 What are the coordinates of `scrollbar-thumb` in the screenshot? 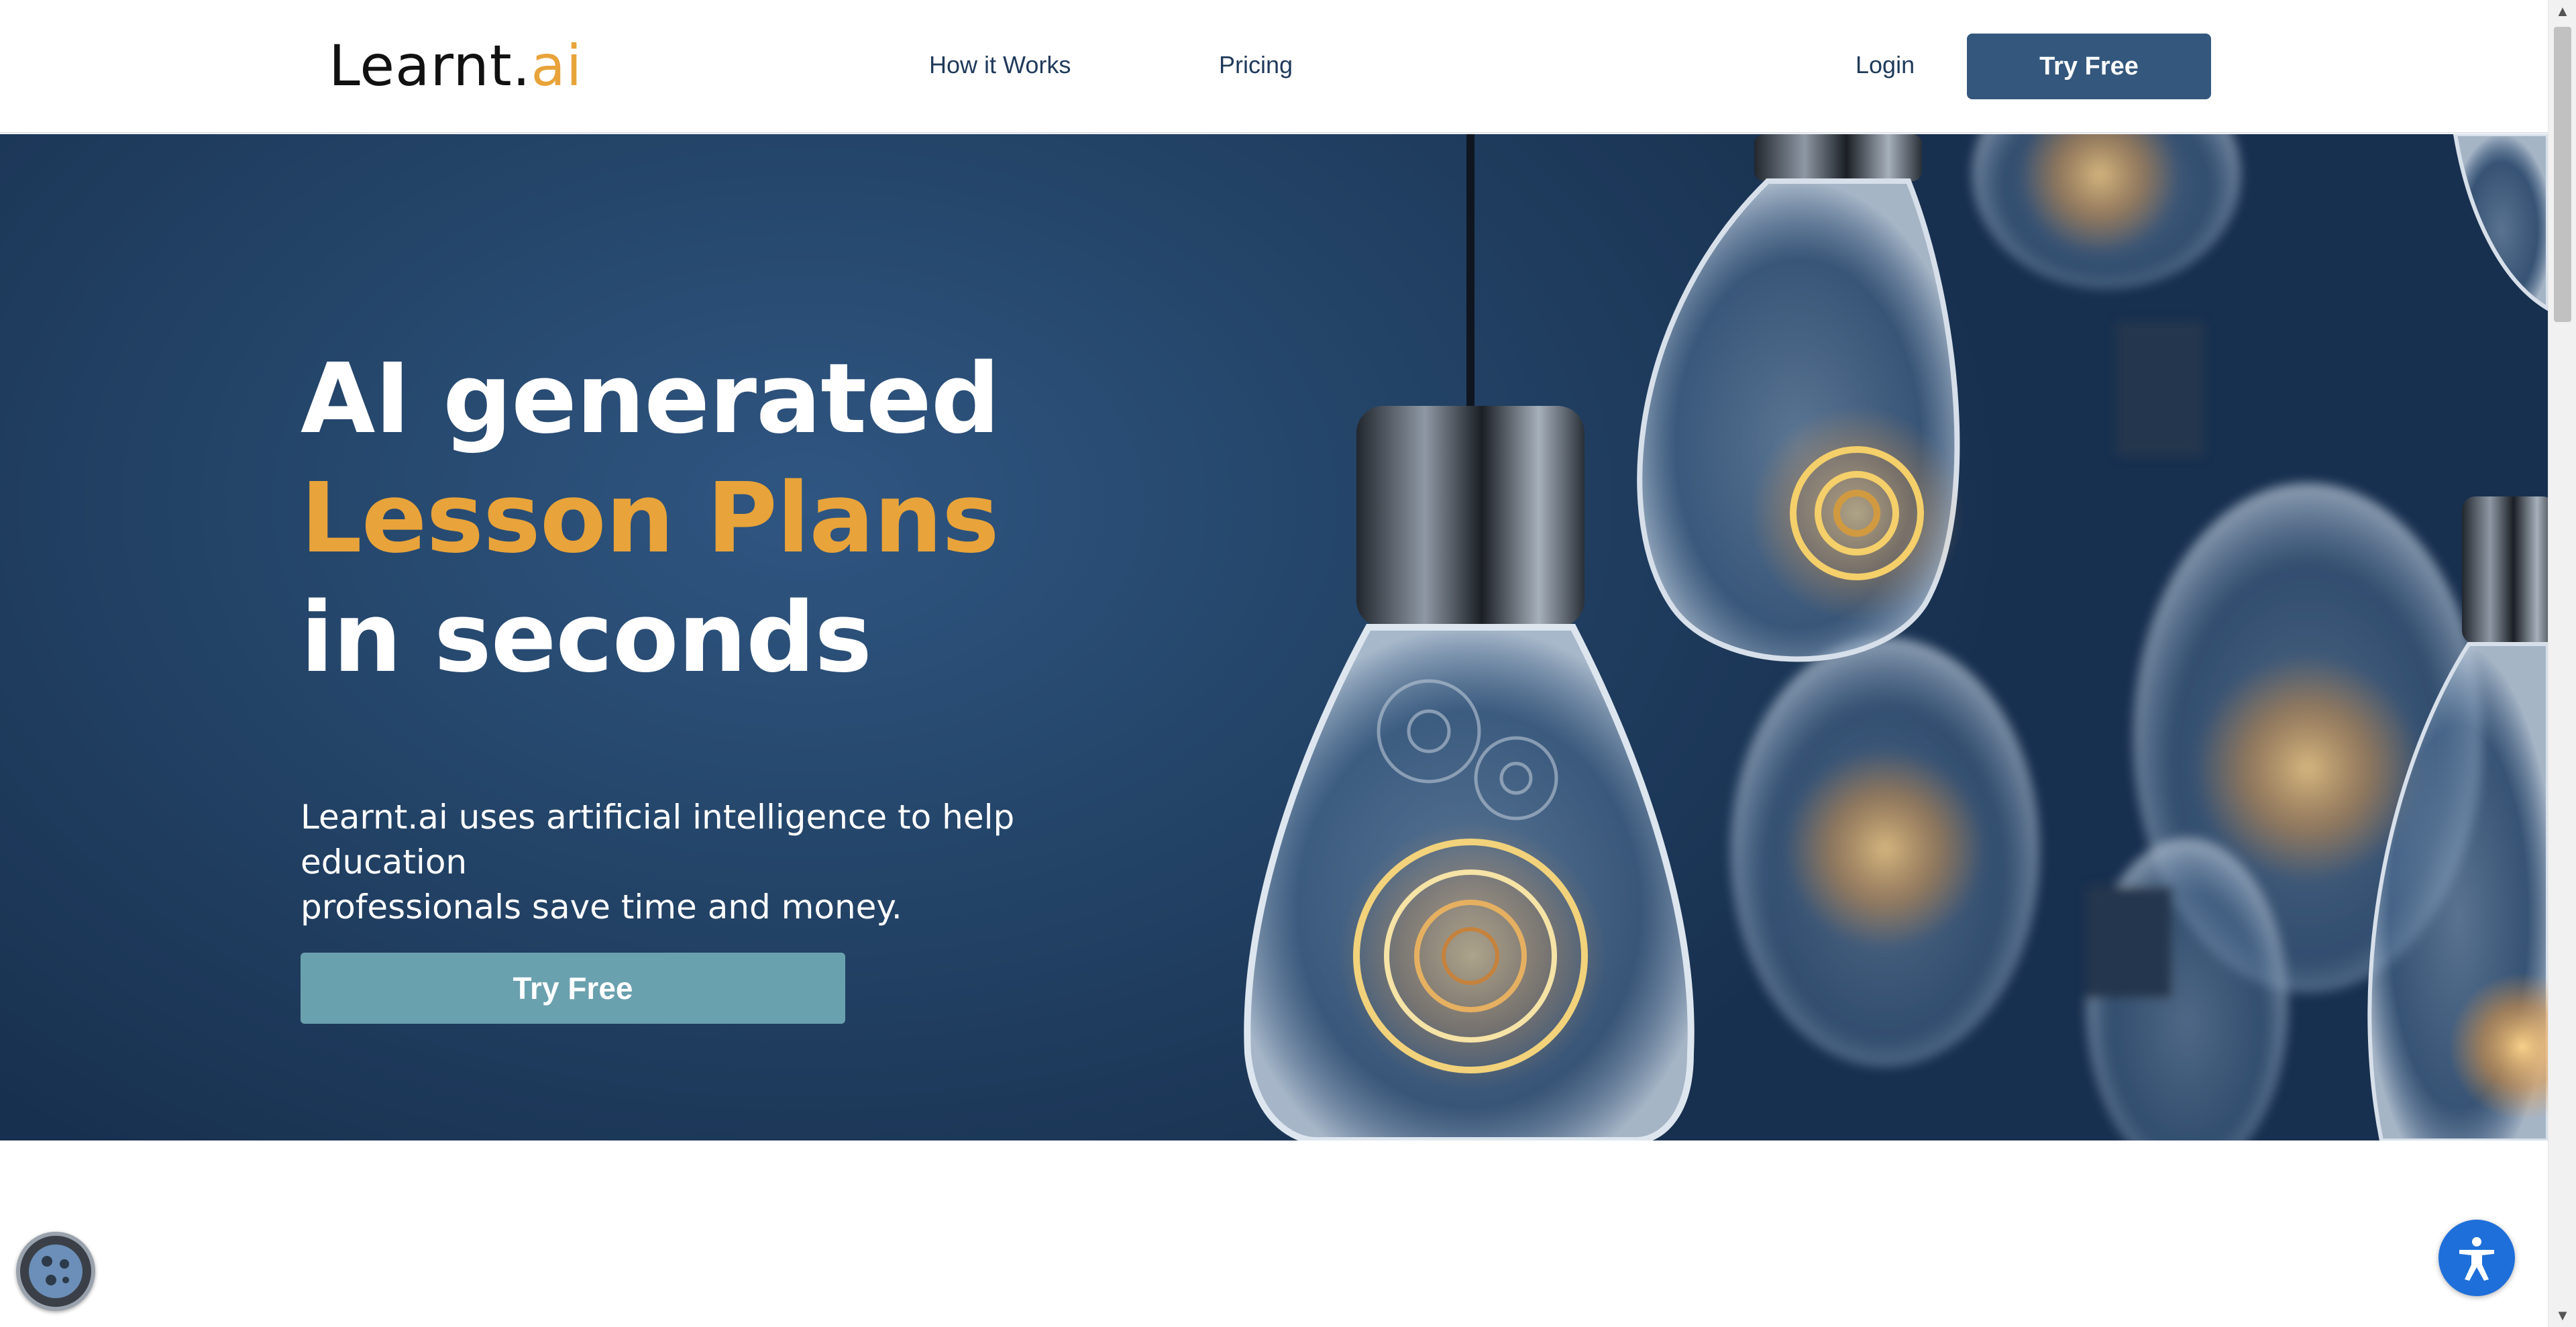 It's located at (2562, 174).